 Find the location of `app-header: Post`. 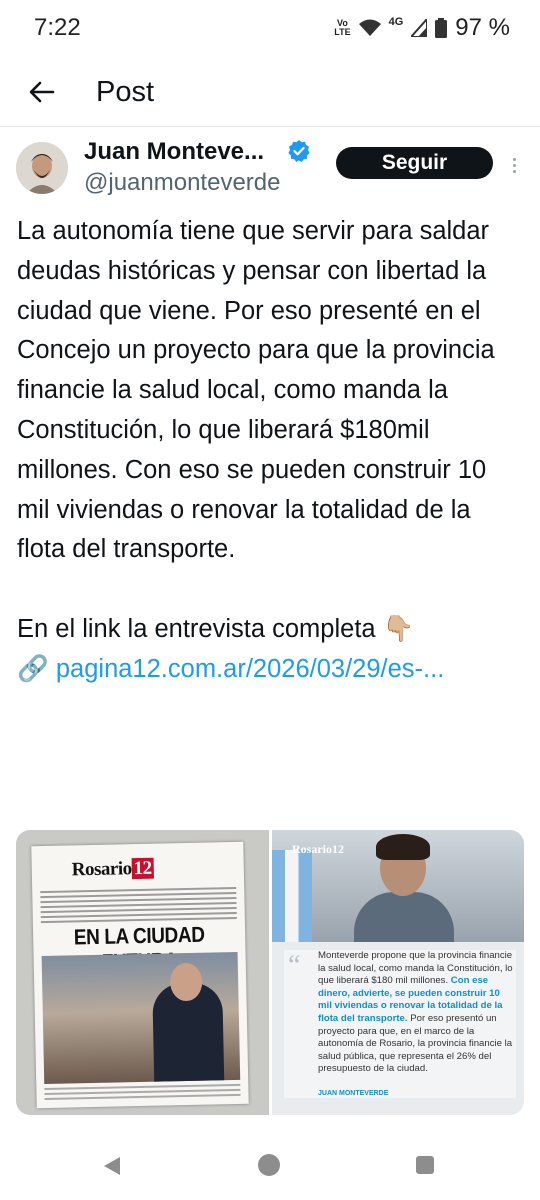

app-header: Post is located at coordinates (270, 94).